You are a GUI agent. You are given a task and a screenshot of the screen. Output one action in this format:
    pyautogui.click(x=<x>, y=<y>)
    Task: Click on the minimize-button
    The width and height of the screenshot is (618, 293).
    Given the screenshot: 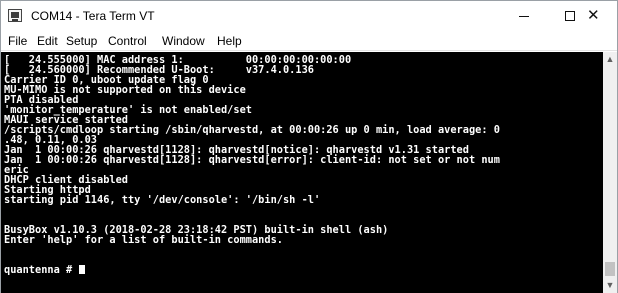 What is the action you would take?
    pyautogui.click(x=524, y=16)
    